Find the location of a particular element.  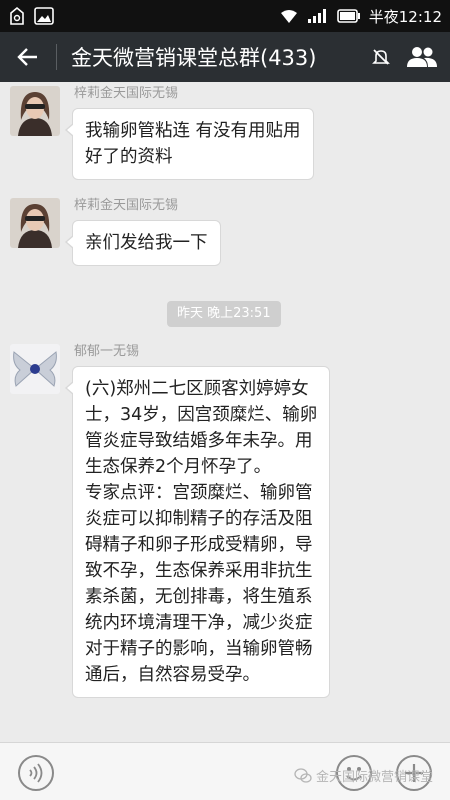

watermark-text: 金天国际微营销课堂 is located at coordinates (375, 777).